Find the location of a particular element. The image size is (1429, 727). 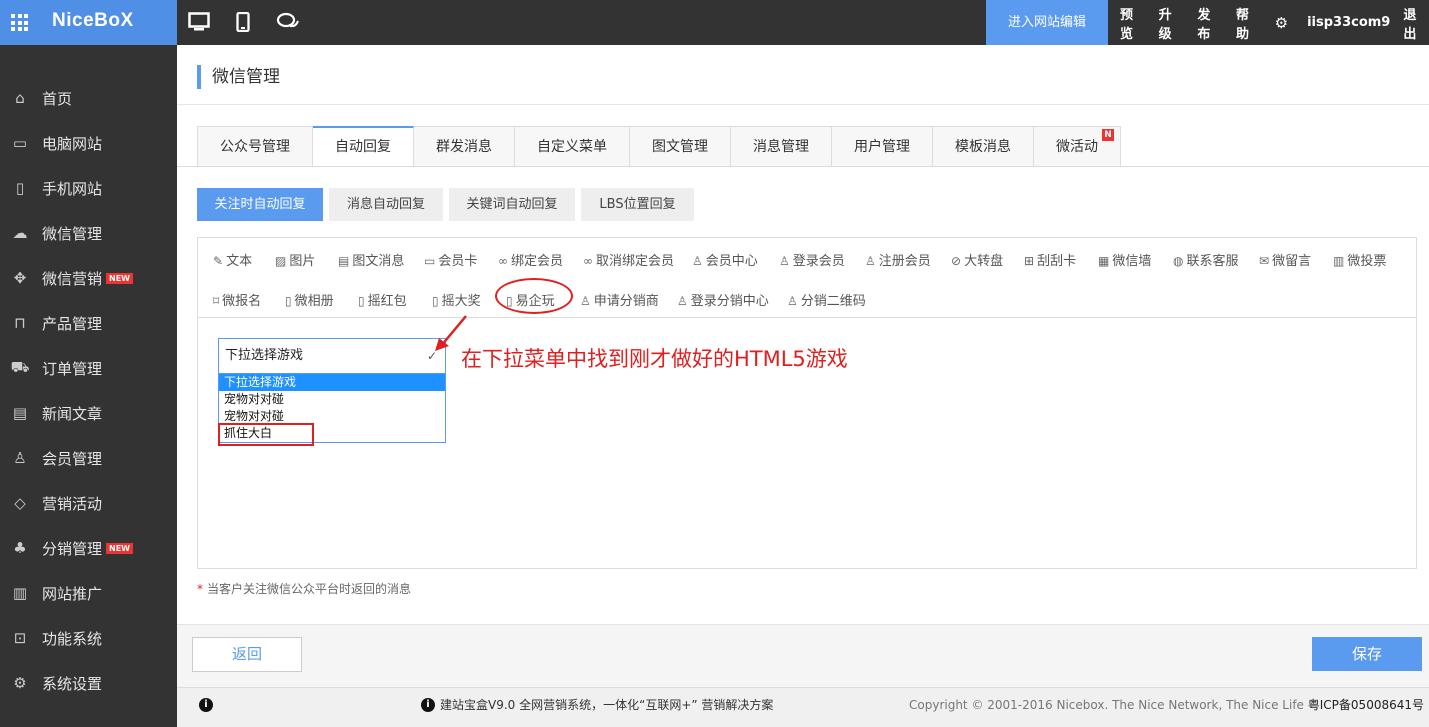

tool-micro-signup: ⌑ 微报名 is located at coordinates (237, 299).